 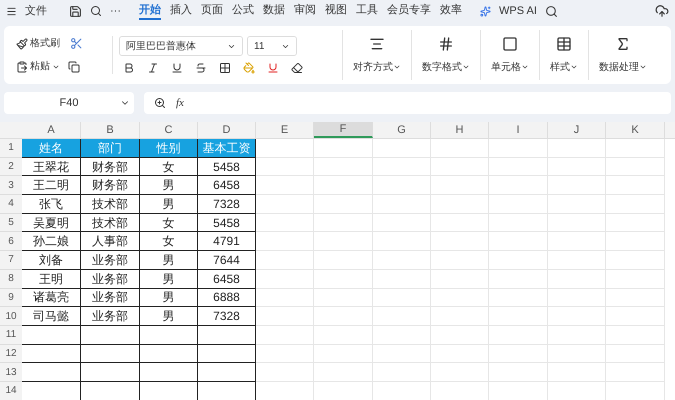 I want to click on row-header: 5, so click(x=11, y=223).